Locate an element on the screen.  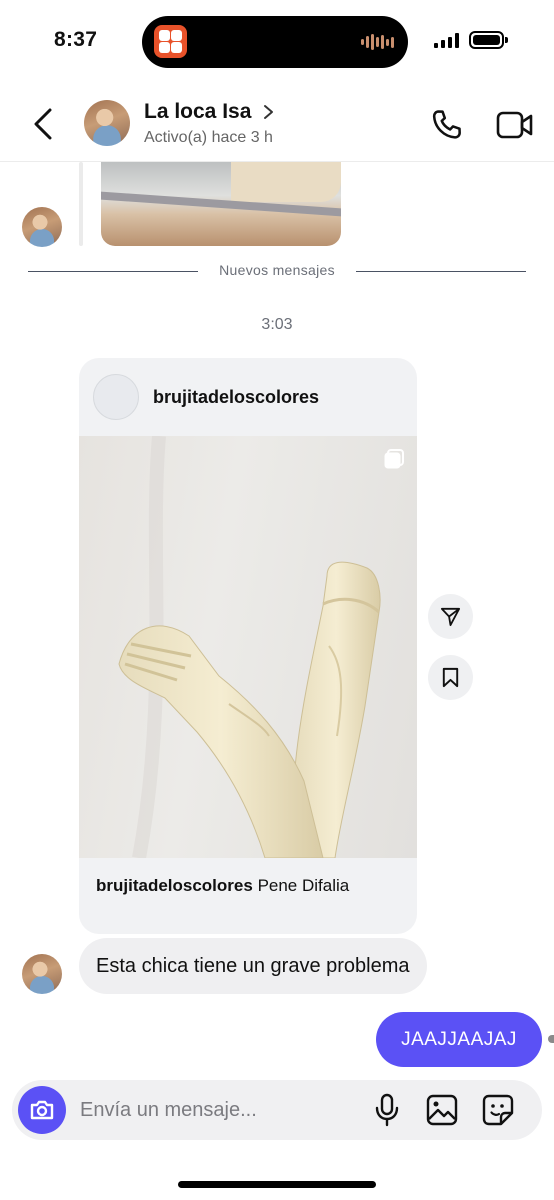
camera-icon is located at coordinates (42, 1110).